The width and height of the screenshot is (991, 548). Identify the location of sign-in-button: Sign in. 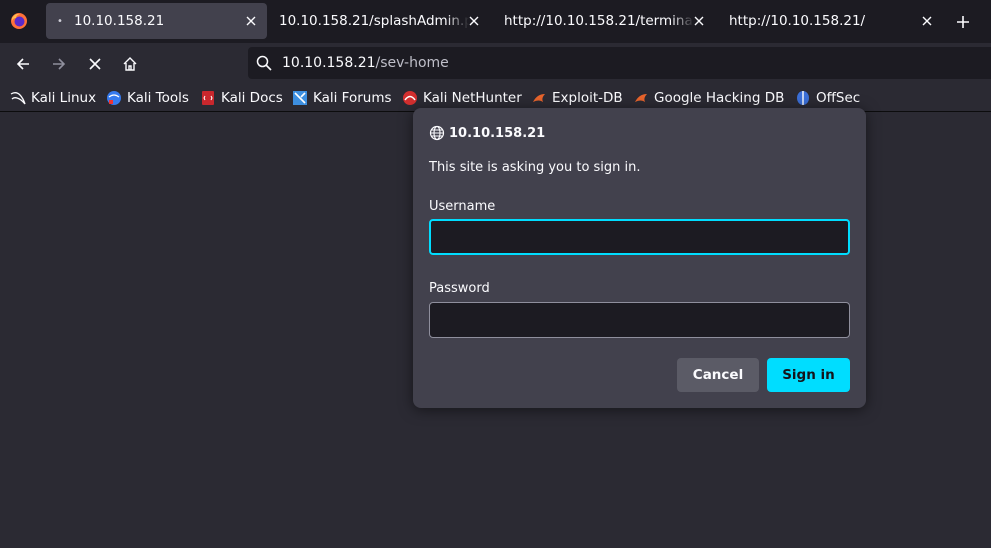
(808, 375).